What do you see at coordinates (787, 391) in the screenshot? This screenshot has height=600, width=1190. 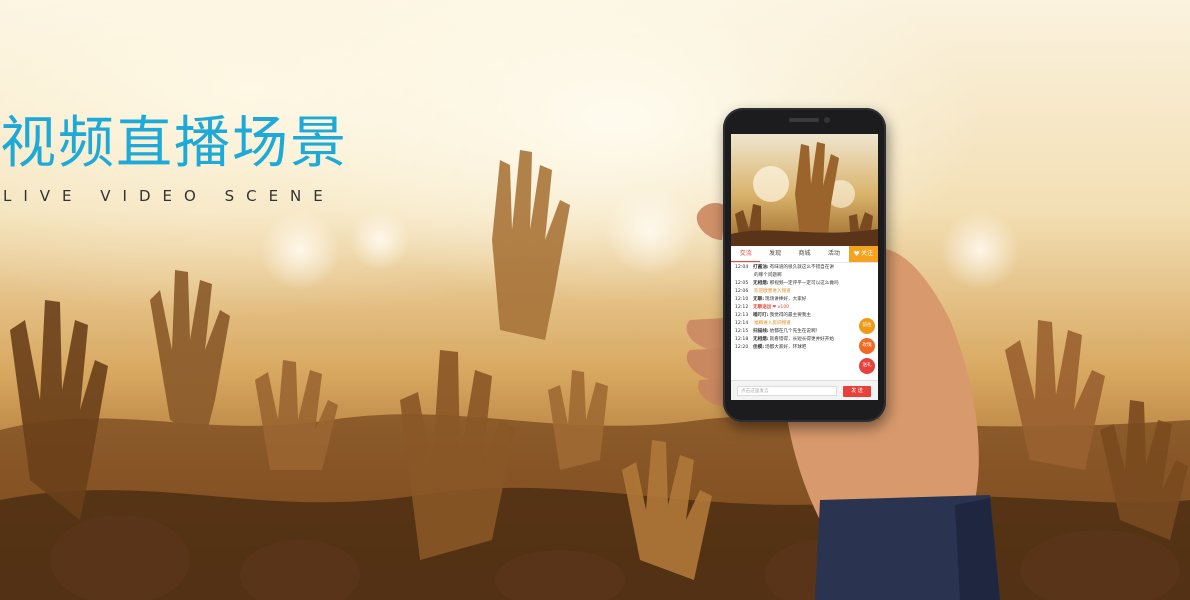 I see `chat-input: 点击这里发言` at bounding box center [787, 391].